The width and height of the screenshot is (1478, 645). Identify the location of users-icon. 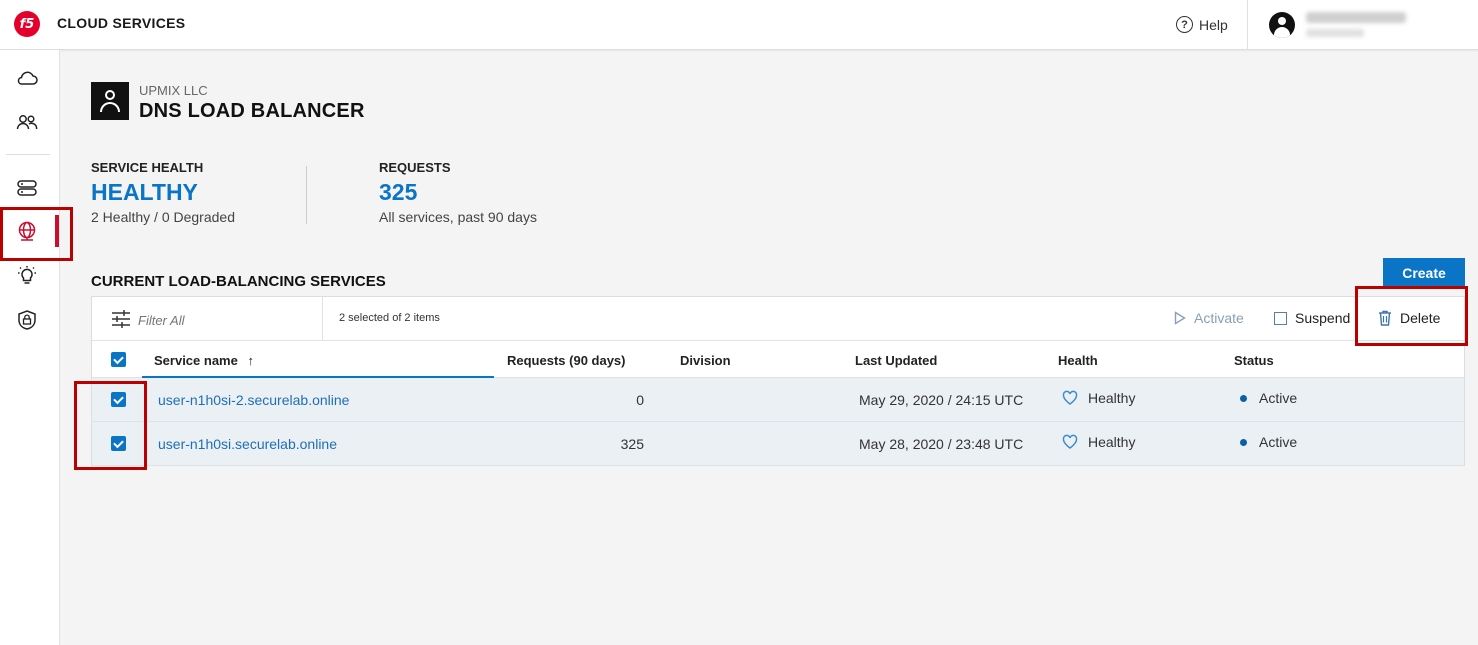
(27, 122).